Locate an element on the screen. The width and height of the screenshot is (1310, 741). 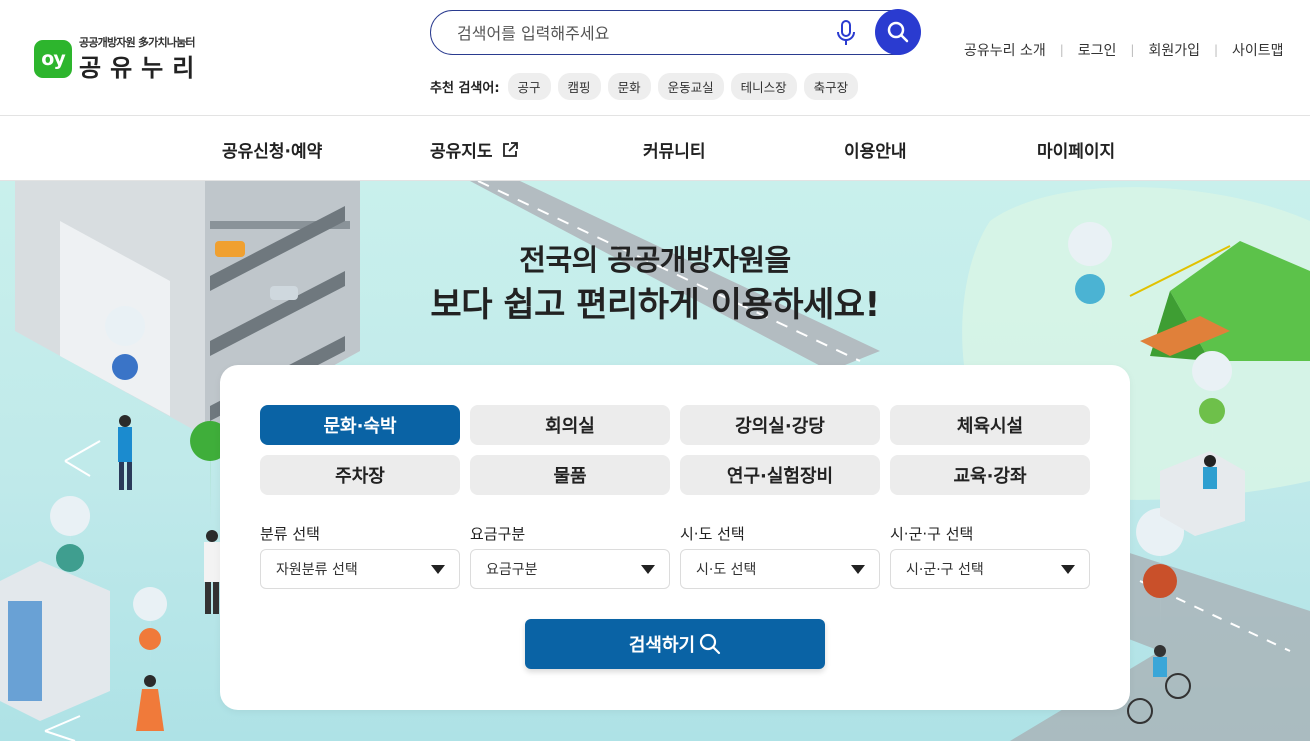
keyword-chip: 캠핑 is located at coordinates (579, 86).